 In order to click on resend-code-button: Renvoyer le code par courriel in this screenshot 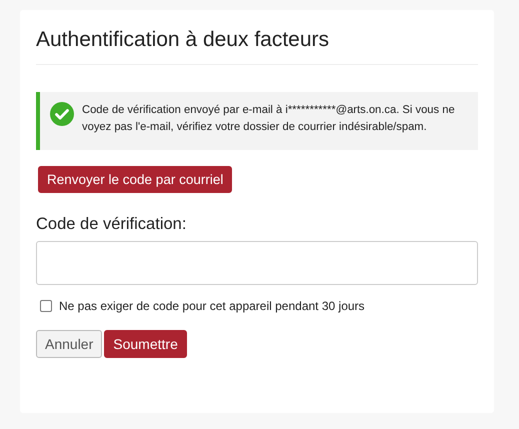, I will do `click(135, 179)`.